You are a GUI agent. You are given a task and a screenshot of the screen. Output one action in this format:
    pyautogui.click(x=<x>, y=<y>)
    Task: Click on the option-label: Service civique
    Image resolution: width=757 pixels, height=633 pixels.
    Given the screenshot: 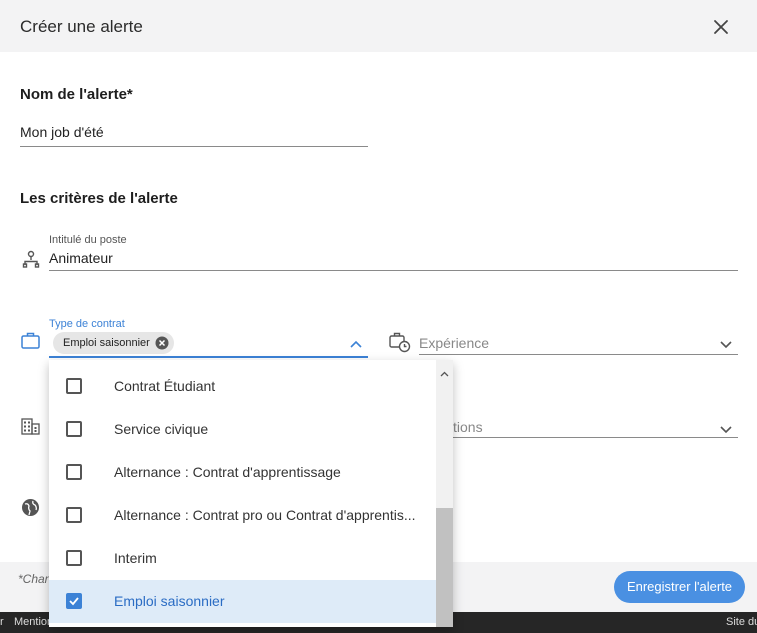 What is the action you would take?
    pyautogui.click(x=161, y=429)
    